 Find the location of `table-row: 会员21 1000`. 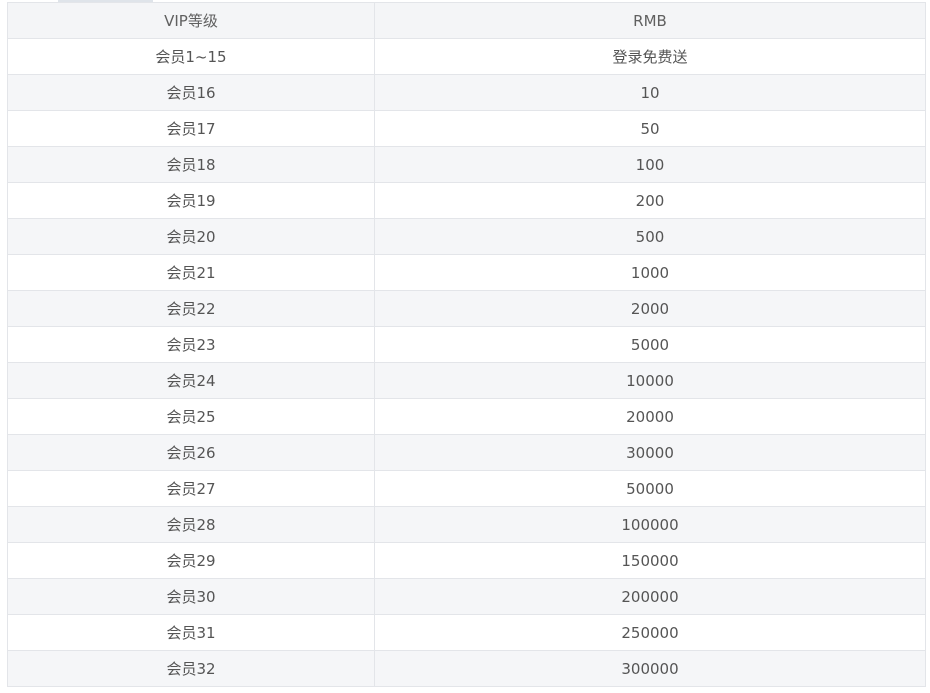

table-row: 会员21 1000 is located at coordinates (466, 272).